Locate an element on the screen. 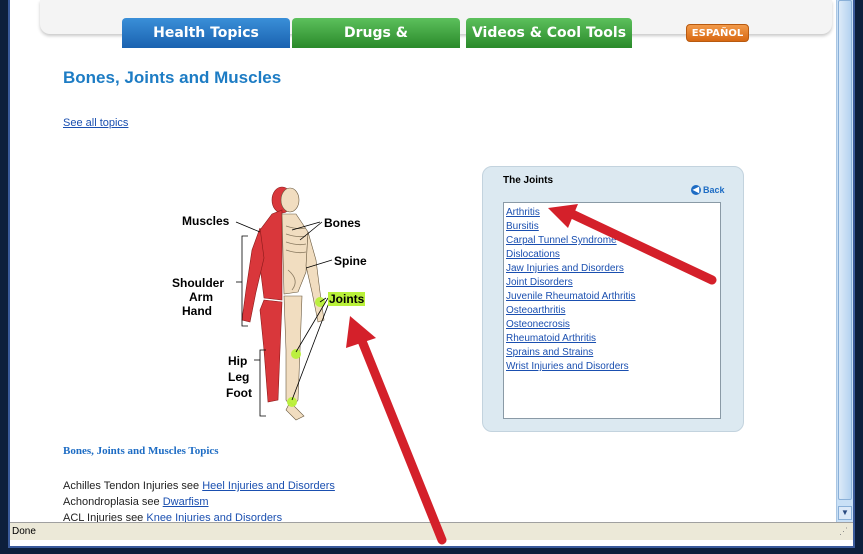 The height and width of the screenshot is (554, 863). label-leg: Leg is located at coordinates (238, 377).